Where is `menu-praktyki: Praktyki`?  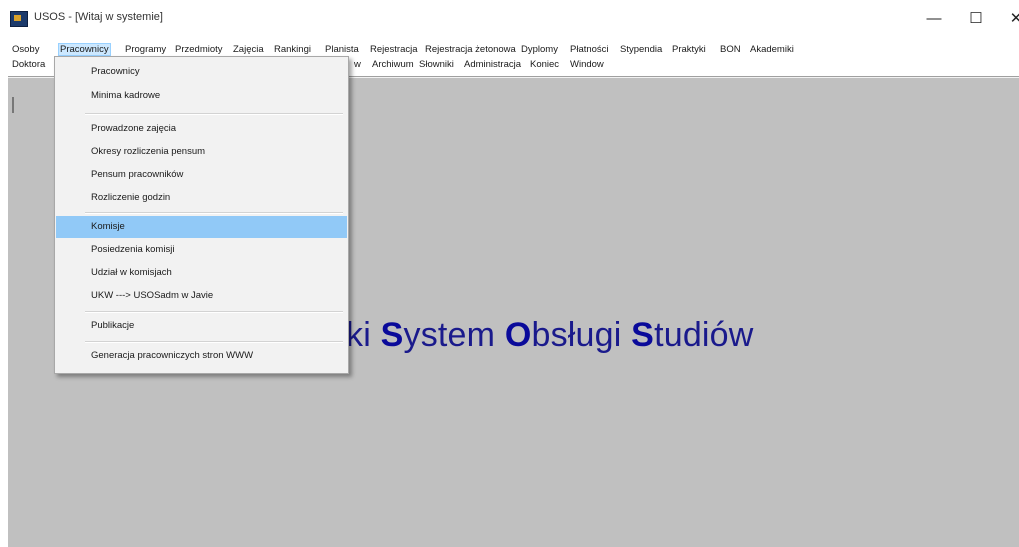
menu-praktyki: Praktyki is located at coordinates (689, 49).